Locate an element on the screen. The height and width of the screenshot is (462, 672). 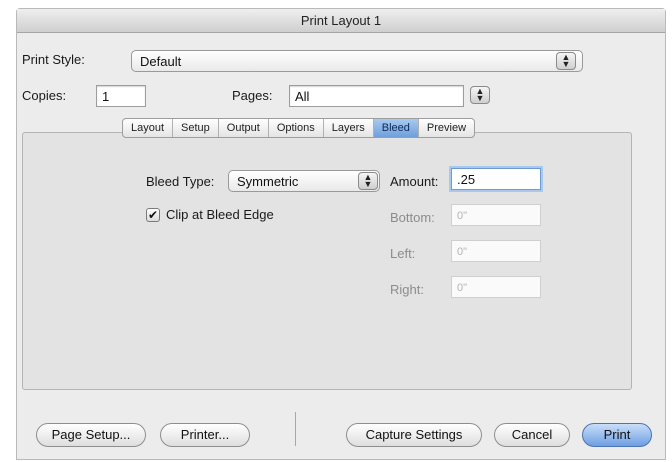
left-value: 0" is located at coordinates (462, 252).